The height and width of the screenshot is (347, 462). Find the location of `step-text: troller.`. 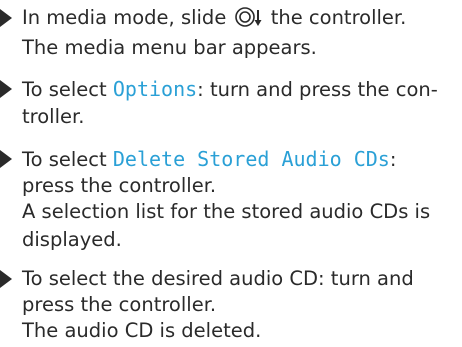

step-text: troller. is located at coordinates (53, 117).